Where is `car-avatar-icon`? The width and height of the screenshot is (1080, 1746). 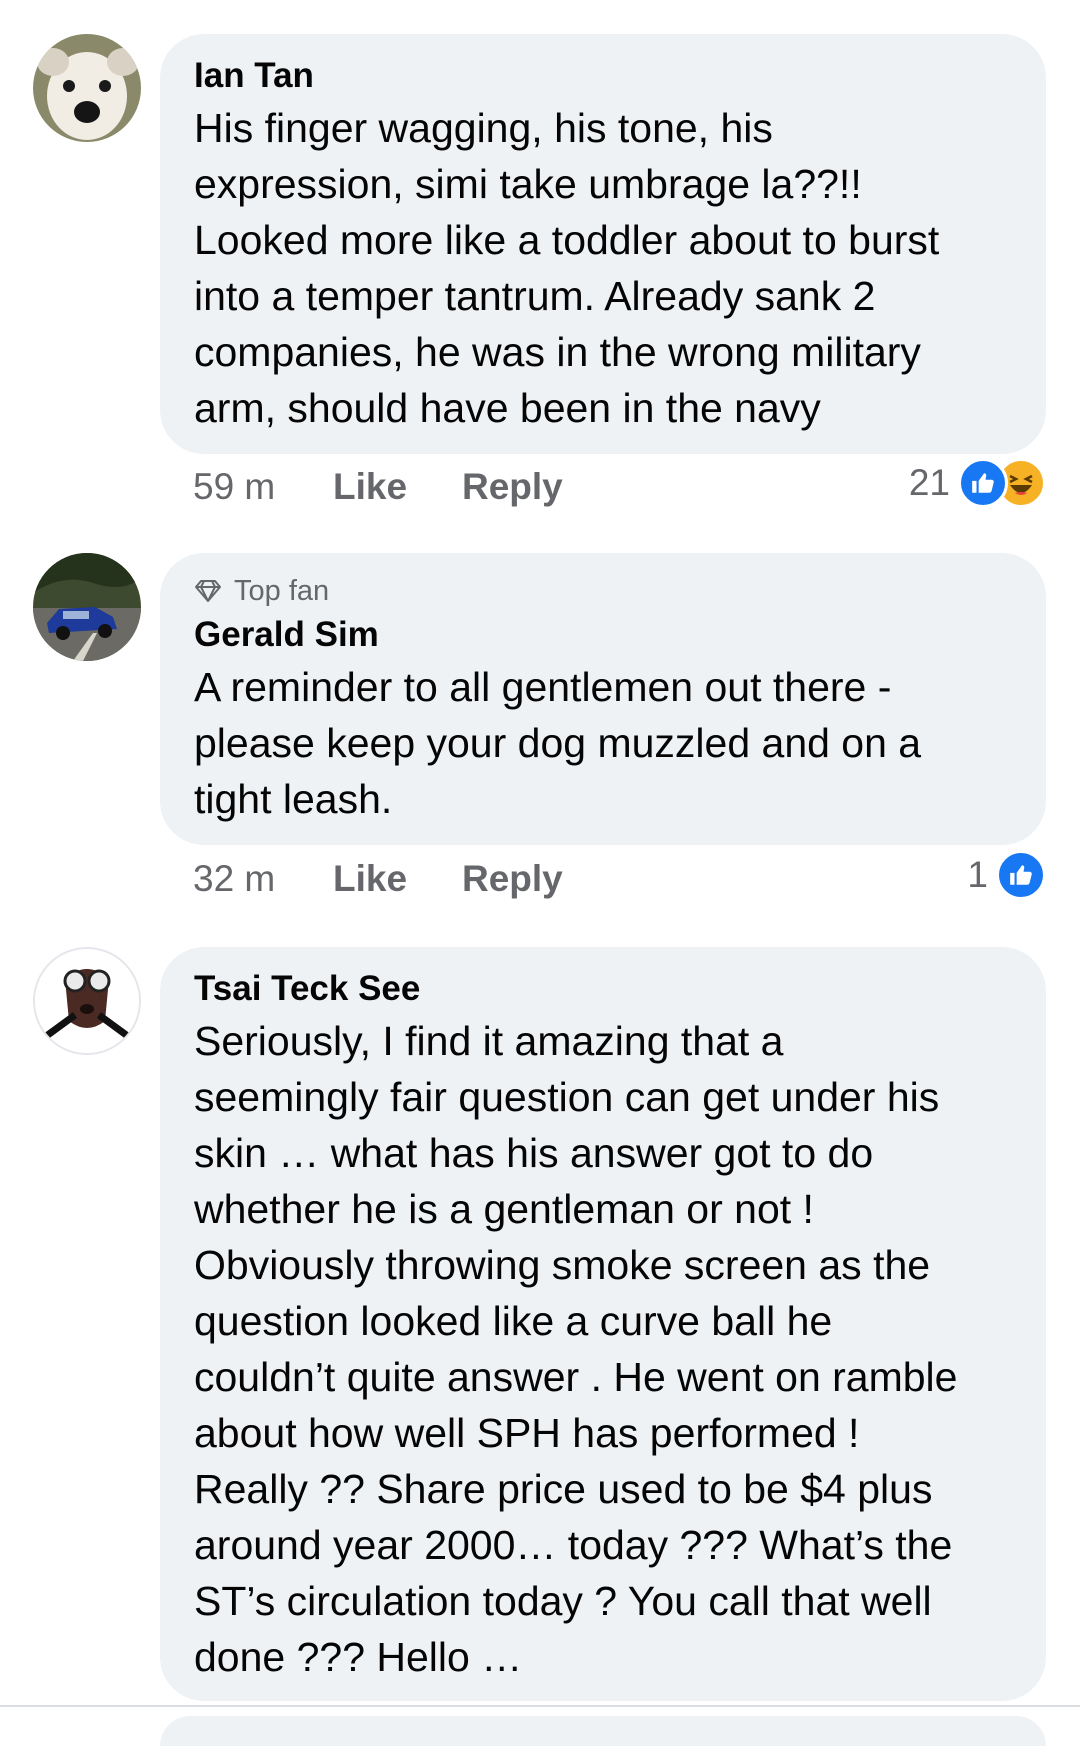 car-avatar-icon is located at coordinates (87, 607).